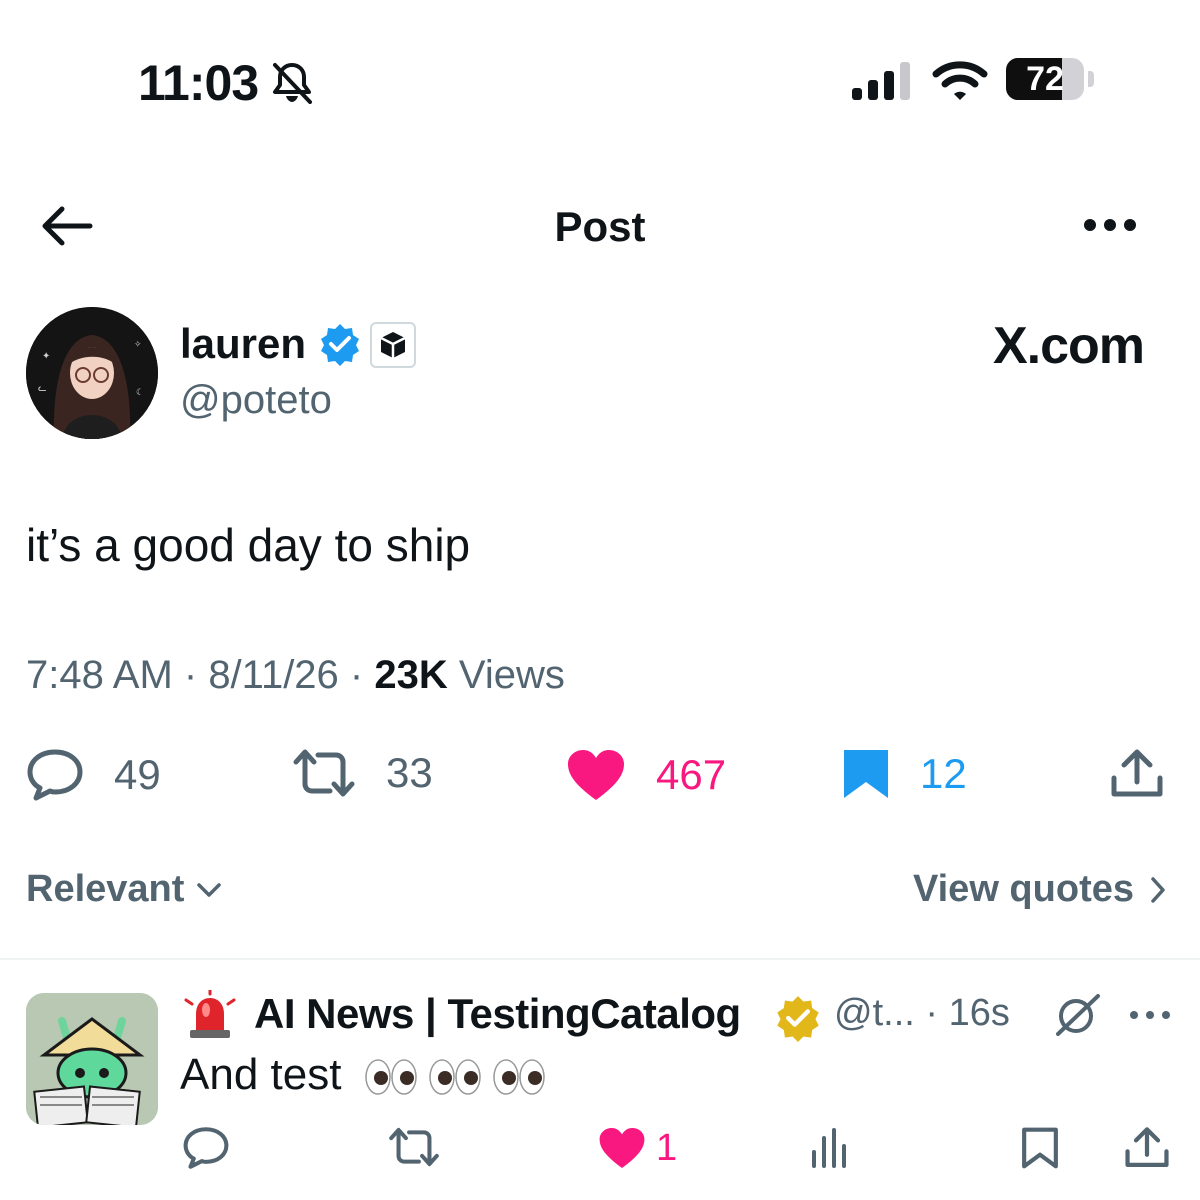 The image size is (1200, 1200). What do you see at coordinates (1045, 79) in the screenshot?
I see `battery-percentage: 72` at bounding box center [1045, 79].